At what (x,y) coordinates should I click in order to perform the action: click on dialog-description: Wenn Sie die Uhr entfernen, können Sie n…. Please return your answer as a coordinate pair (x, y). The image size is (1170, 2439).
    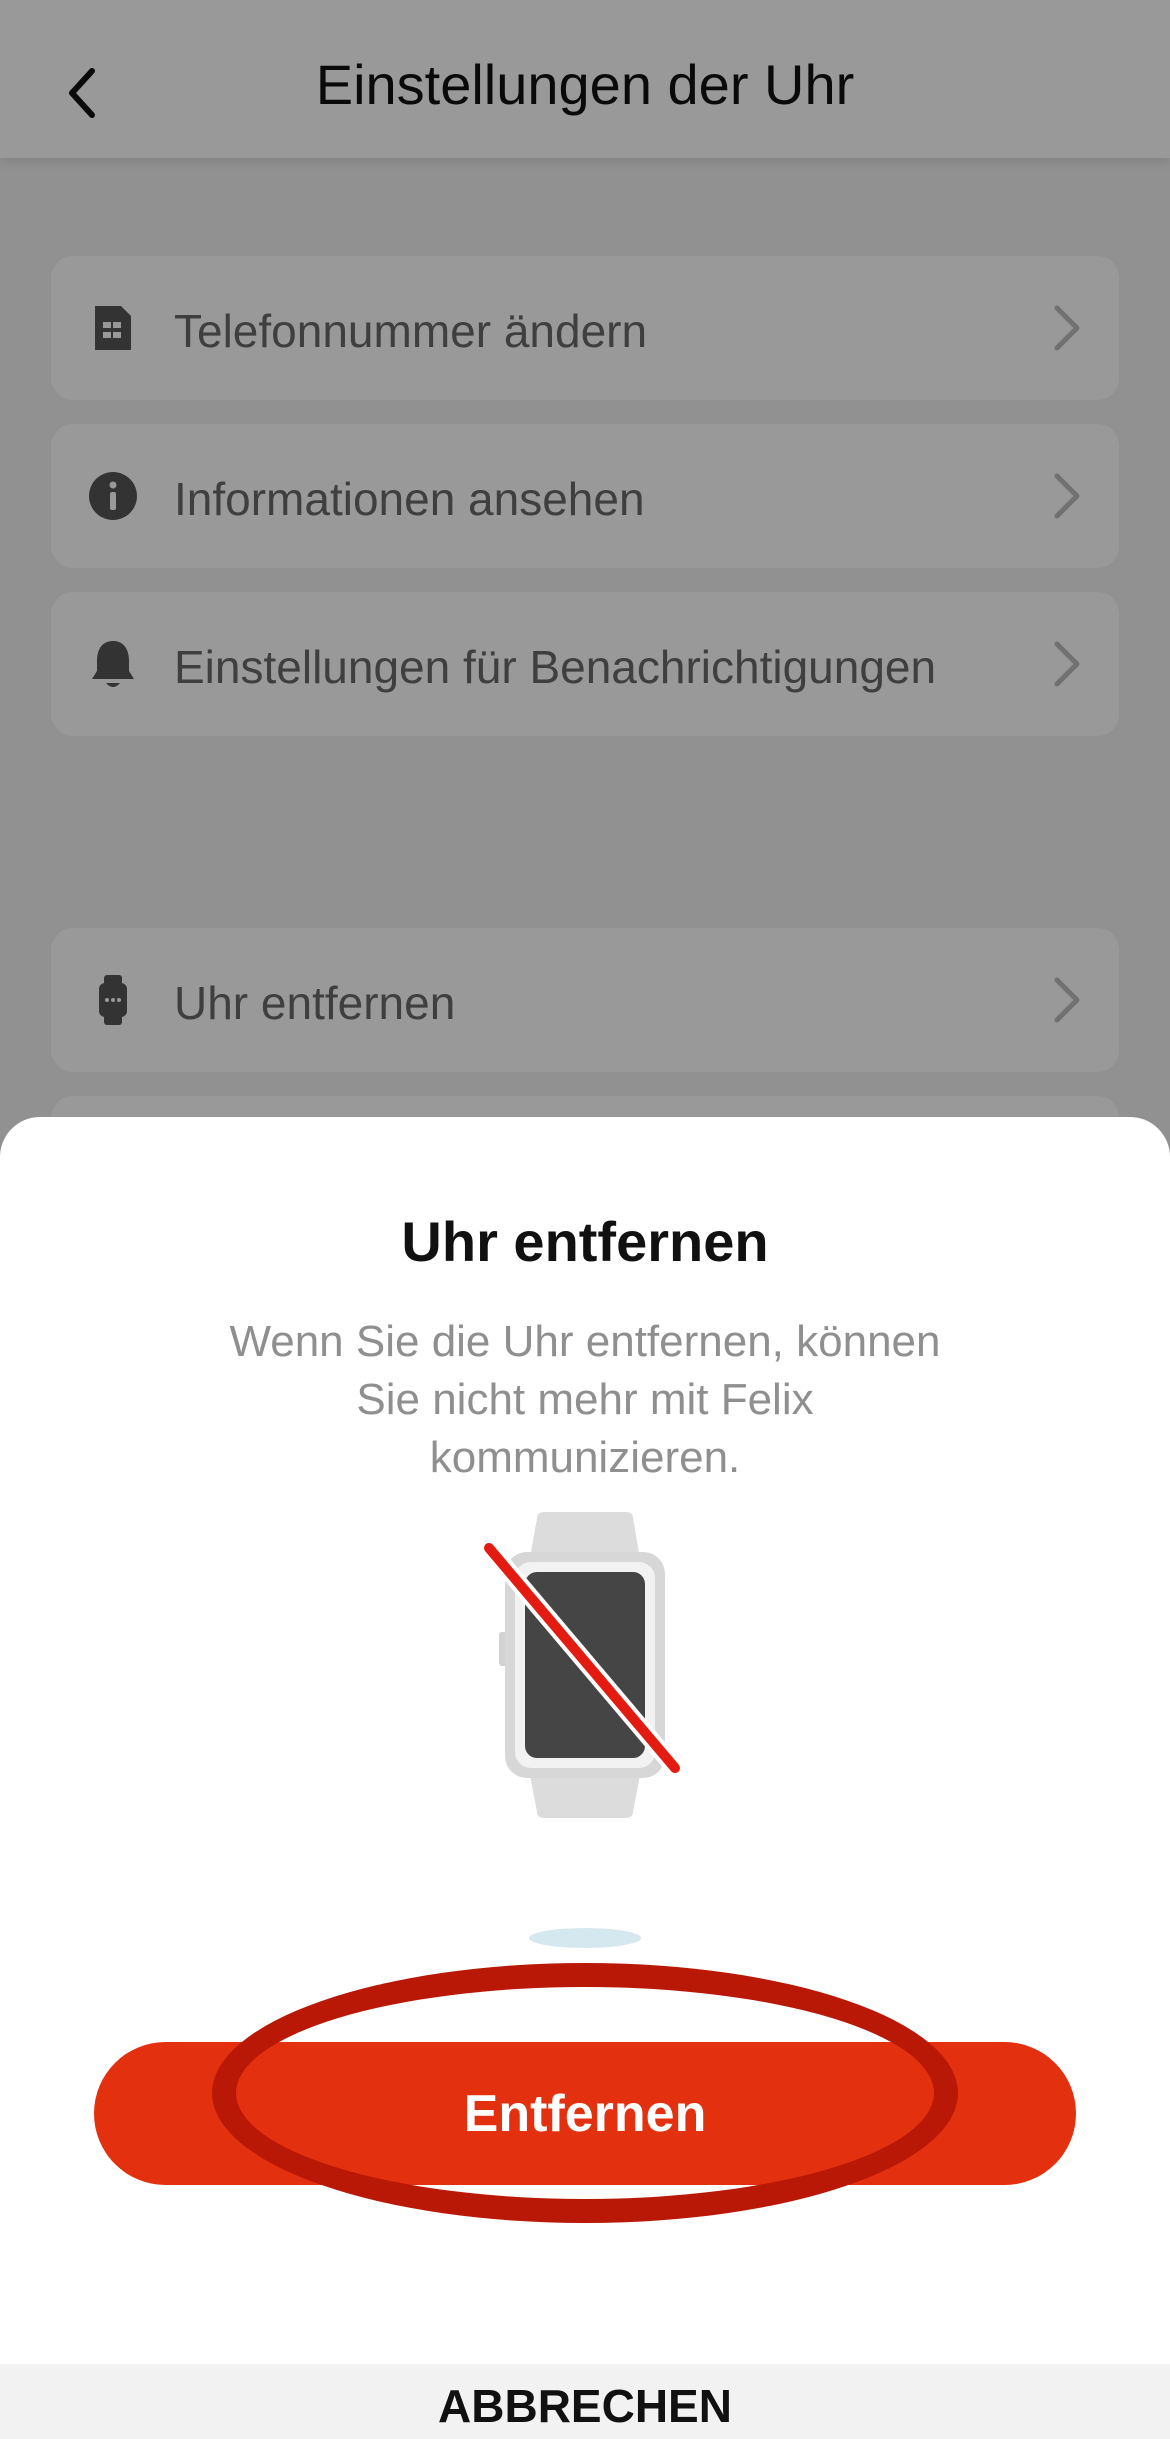
    Looking at the image, I should click on (585, 1399).